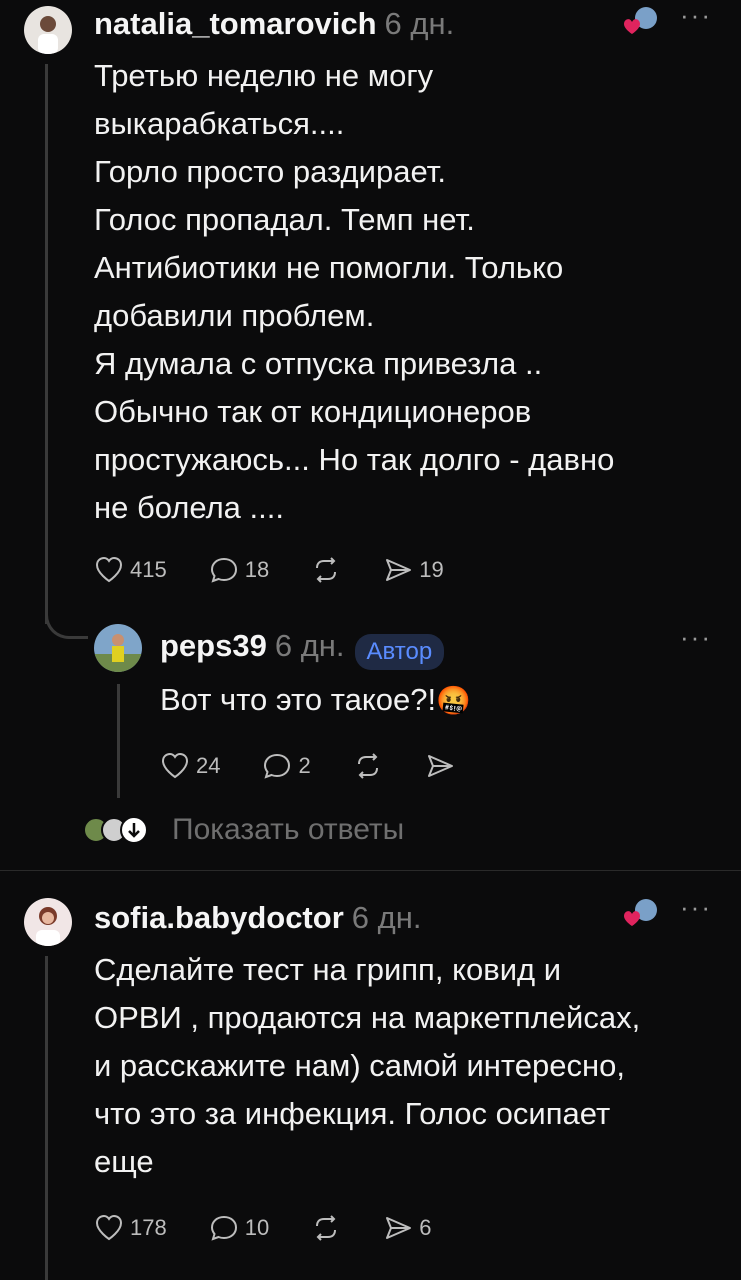 The width and height of the screenshot is (741, 1280). I want to click on post-line: Голос пропадал. Темп нет., so click(284, 219).